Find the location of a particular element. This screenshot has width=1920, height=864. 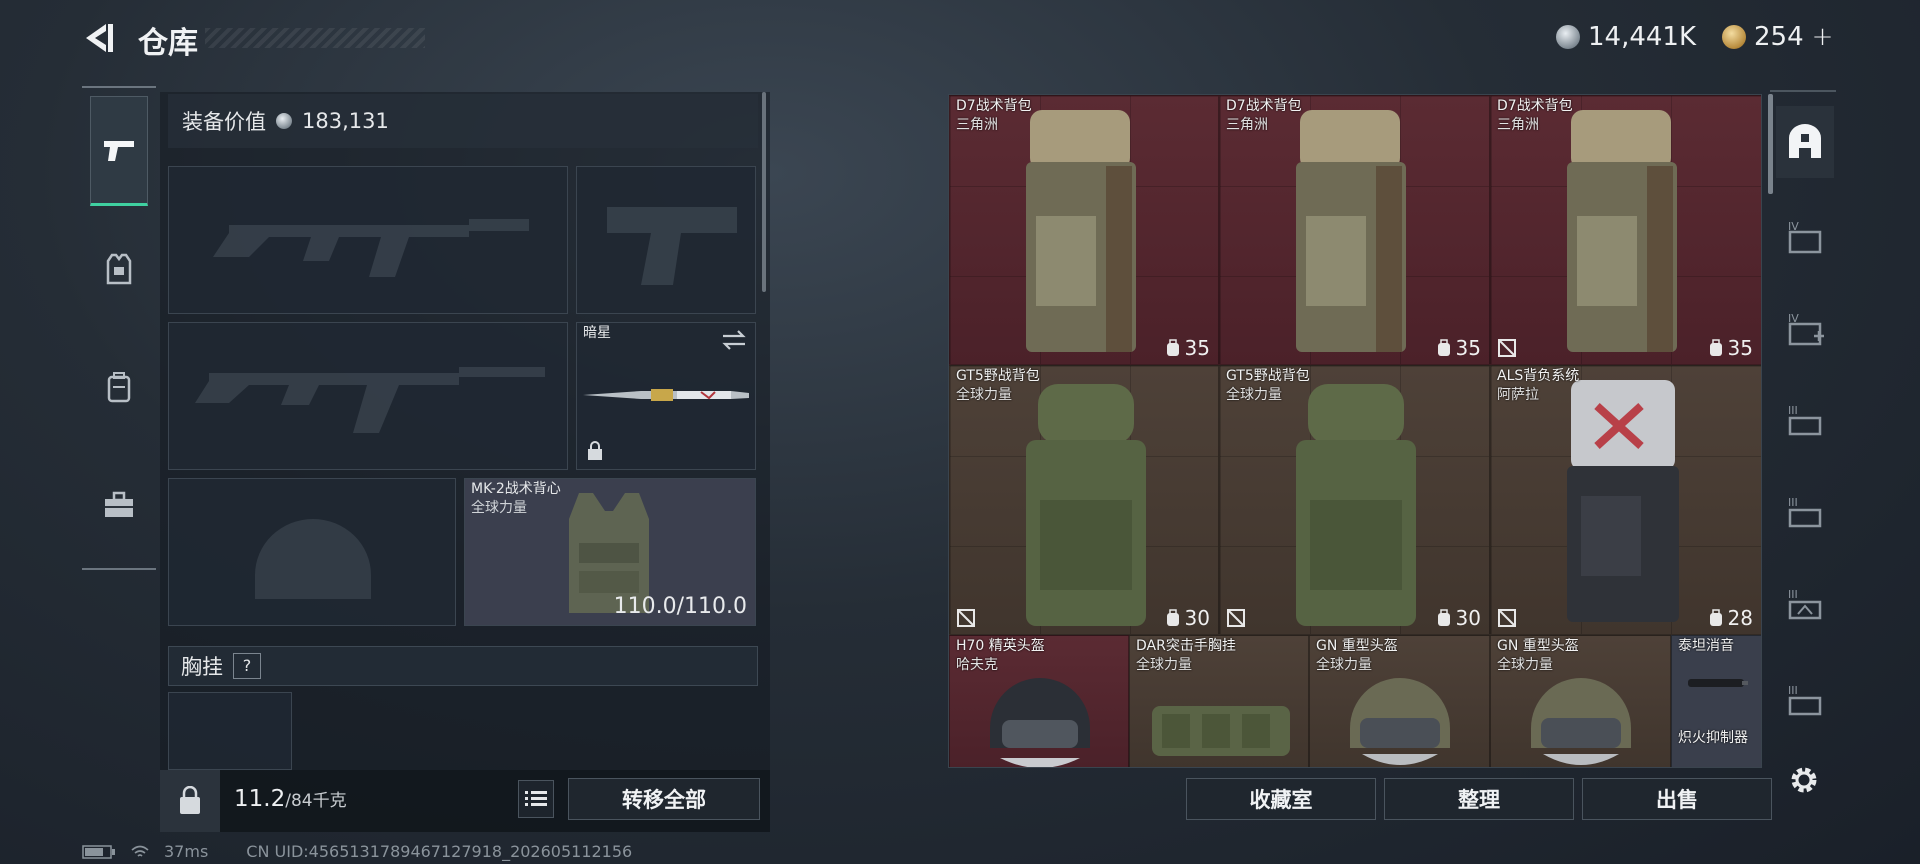

item-capacity: 28 is located at coordinates (1730, 618).